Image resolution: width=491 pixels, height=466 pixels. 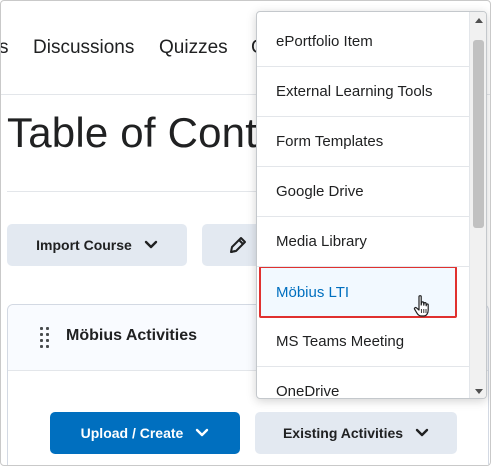 What do you see at coordinates (132, 433) in the screenshot?
I see `upload-create-label: Upload / Create` at bounding box center [132, 433].